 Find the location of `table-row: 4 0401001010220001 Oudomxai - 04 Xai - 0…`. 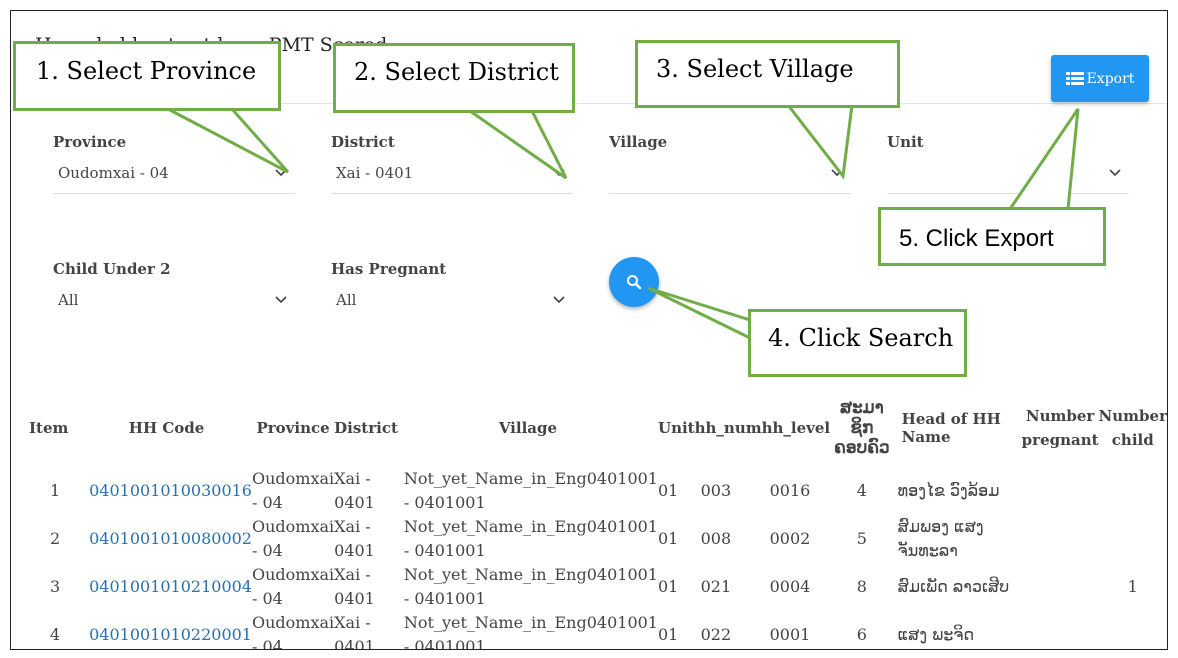

table-row: 4 0401001010220001 Oudomxai - 04 Xai - 0… is located at coordinates (598, 630).